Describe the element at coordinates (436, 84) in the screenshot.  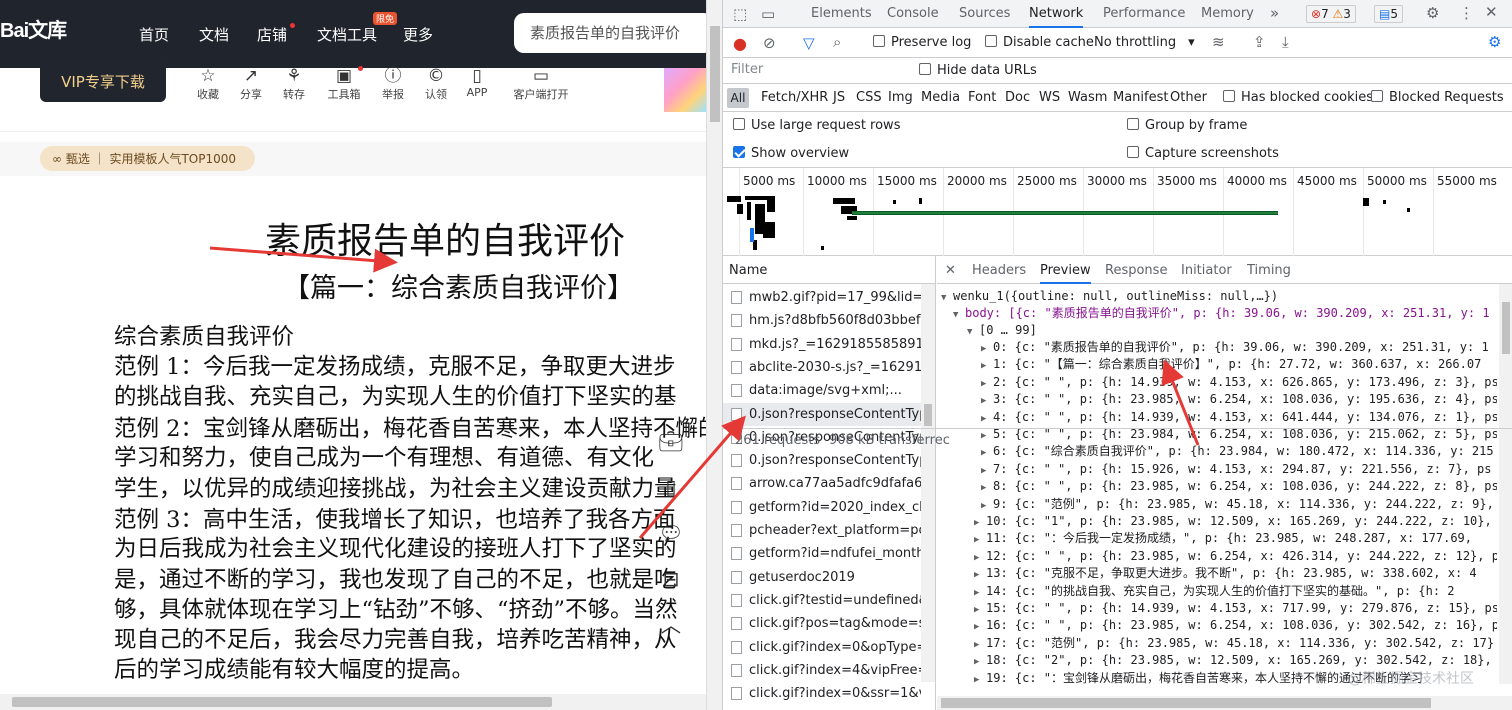
I see `claim-tool: © 认领` at that location.